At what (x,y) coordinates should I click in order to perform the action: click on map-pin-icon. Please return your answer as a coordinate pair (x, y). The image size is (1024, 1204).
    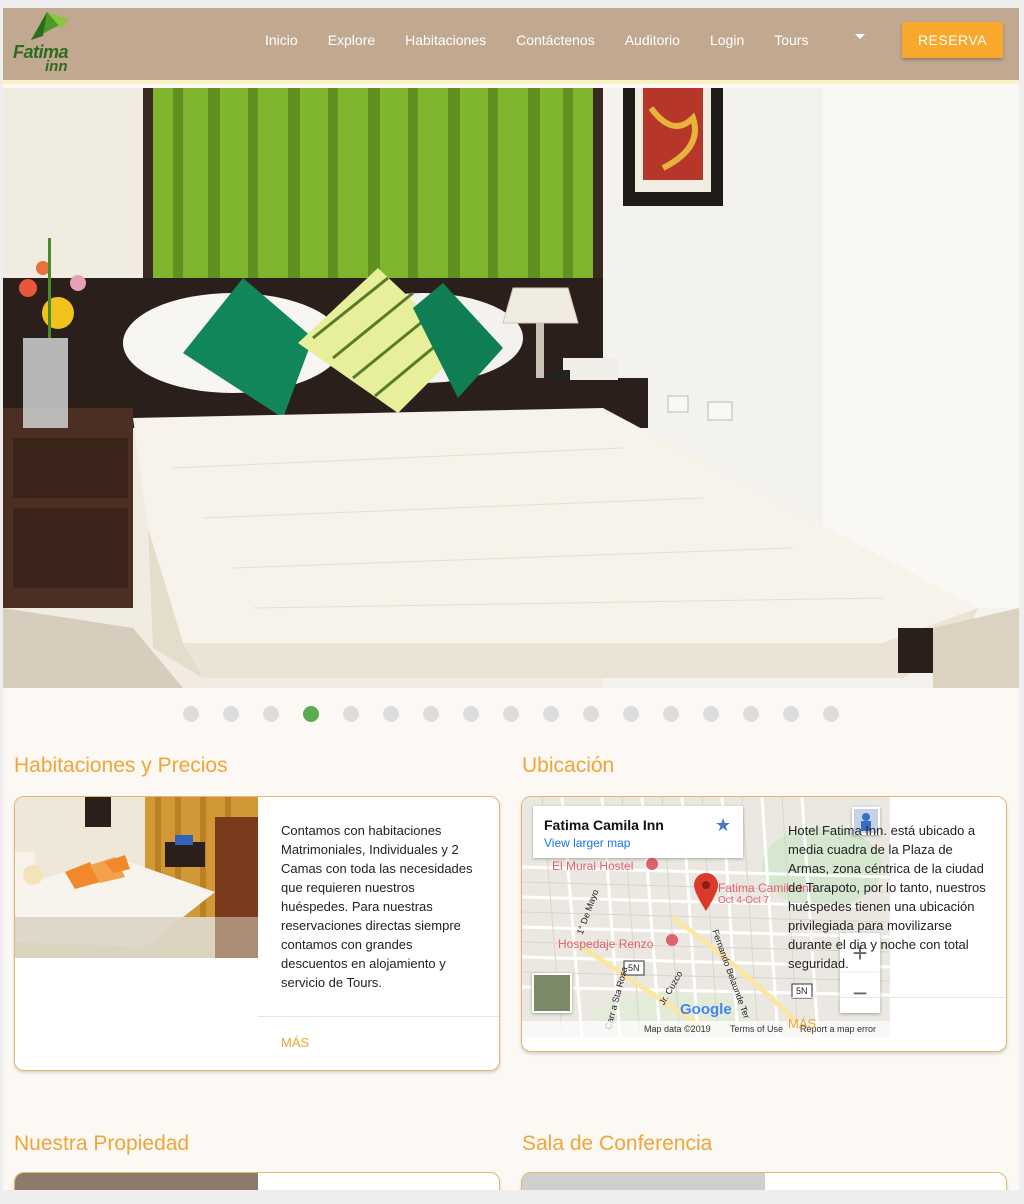
    Looking at the image, I should click on (706, 892).